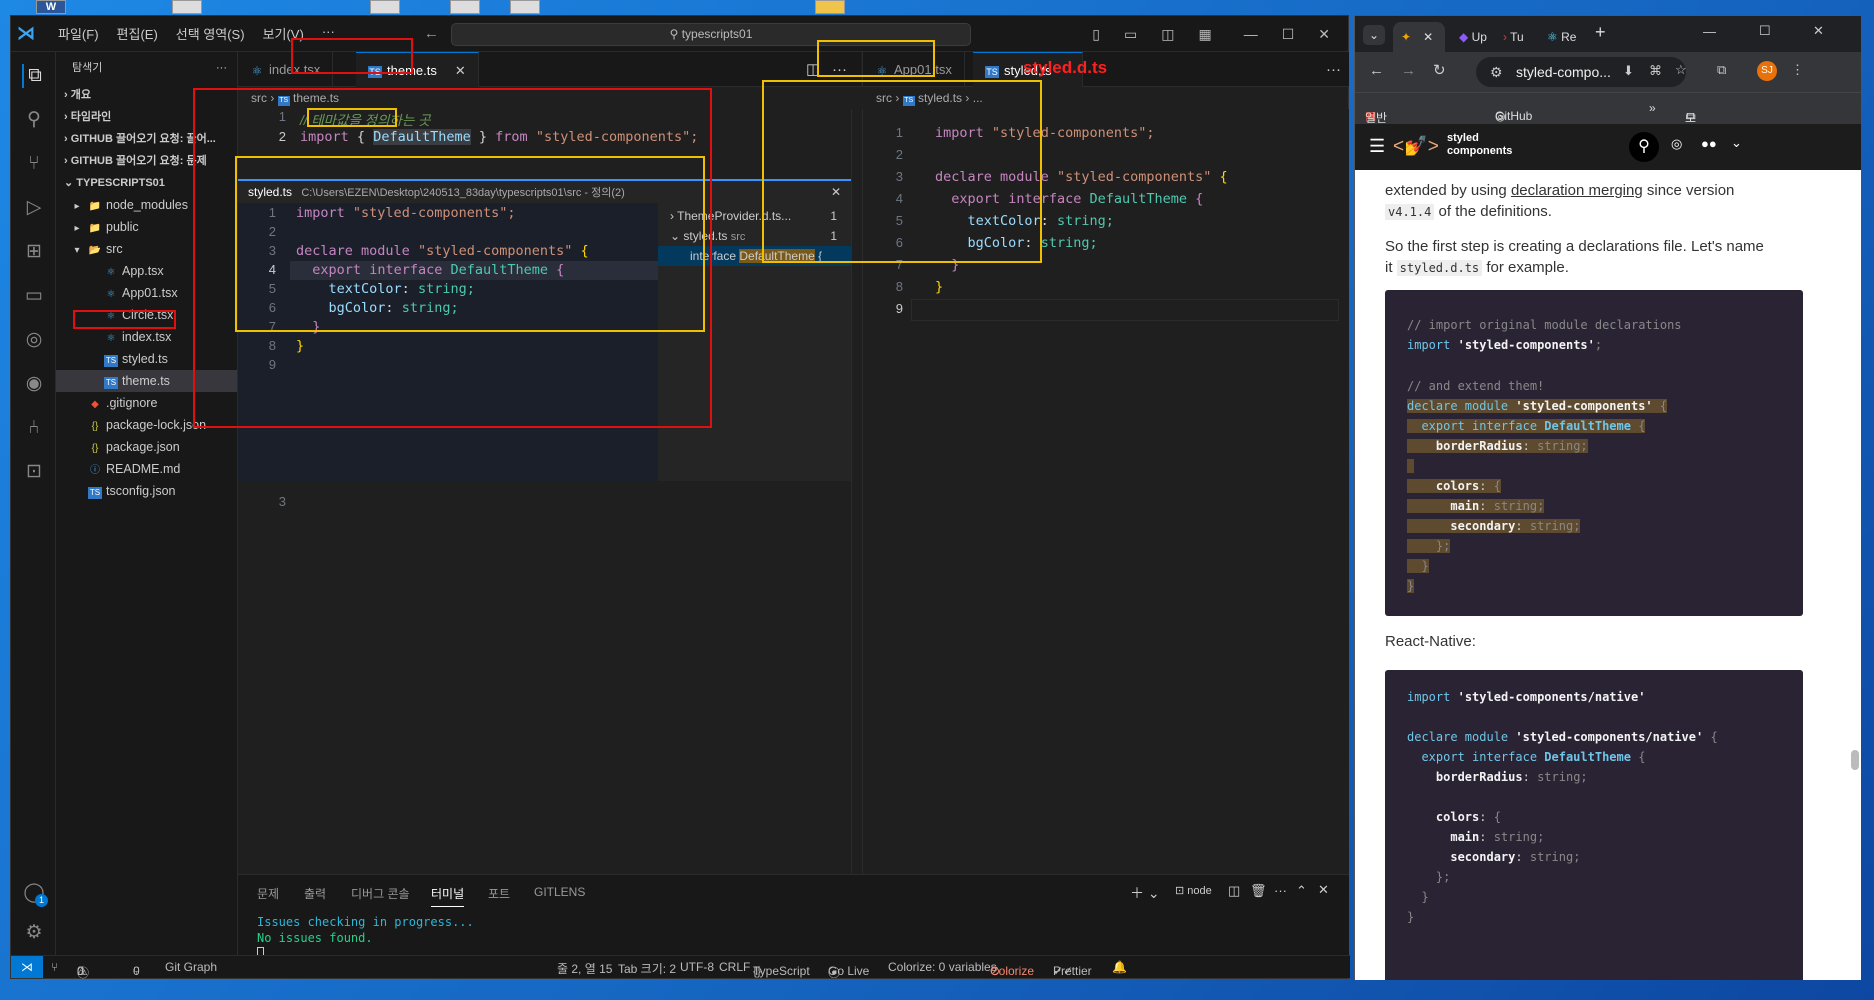  What do you see at coordinates (78, 33) in the screenshot?
I see `menu-file: 파일(F)` at bounding box center [78, 33].